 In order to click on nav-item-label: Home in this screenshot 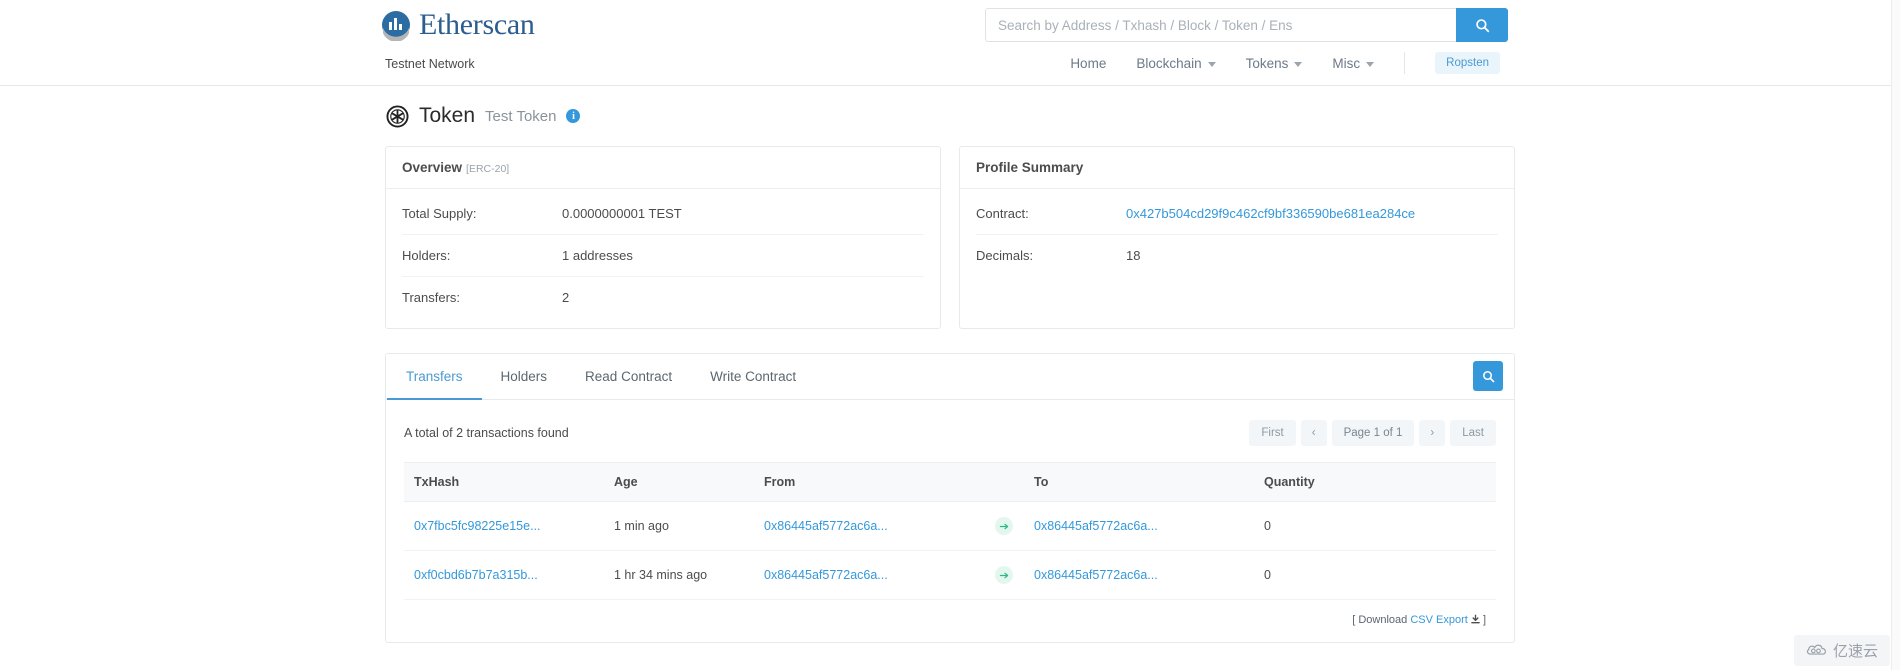, I will do `click(1088, 63)`.